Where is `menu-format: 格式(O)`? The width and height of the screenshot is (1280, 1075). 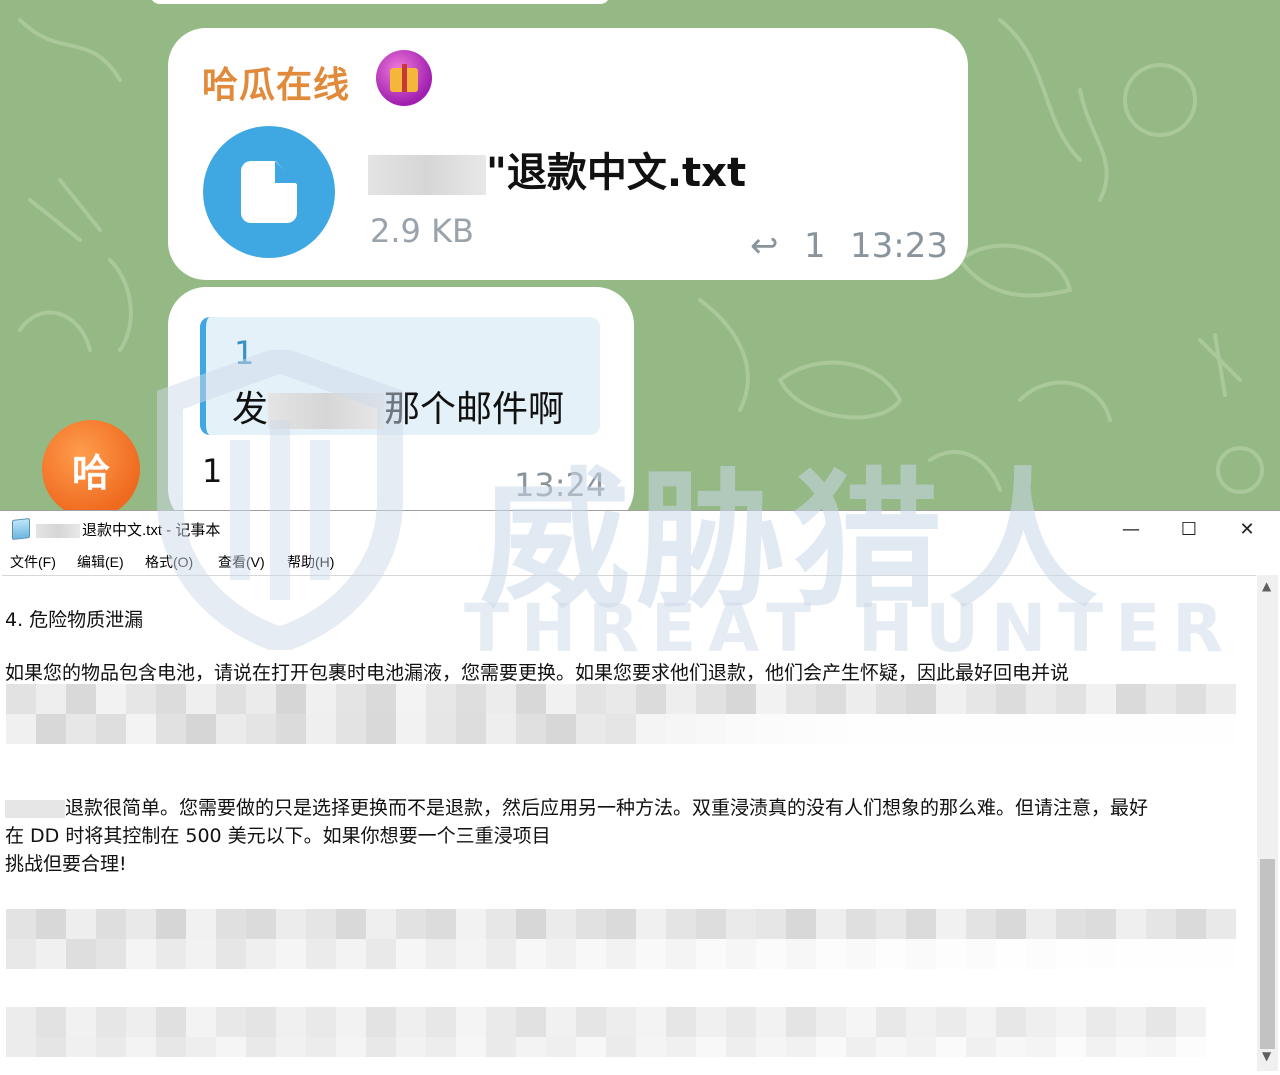
menu-format: 格式(O) is located at coordinates (169, 562).